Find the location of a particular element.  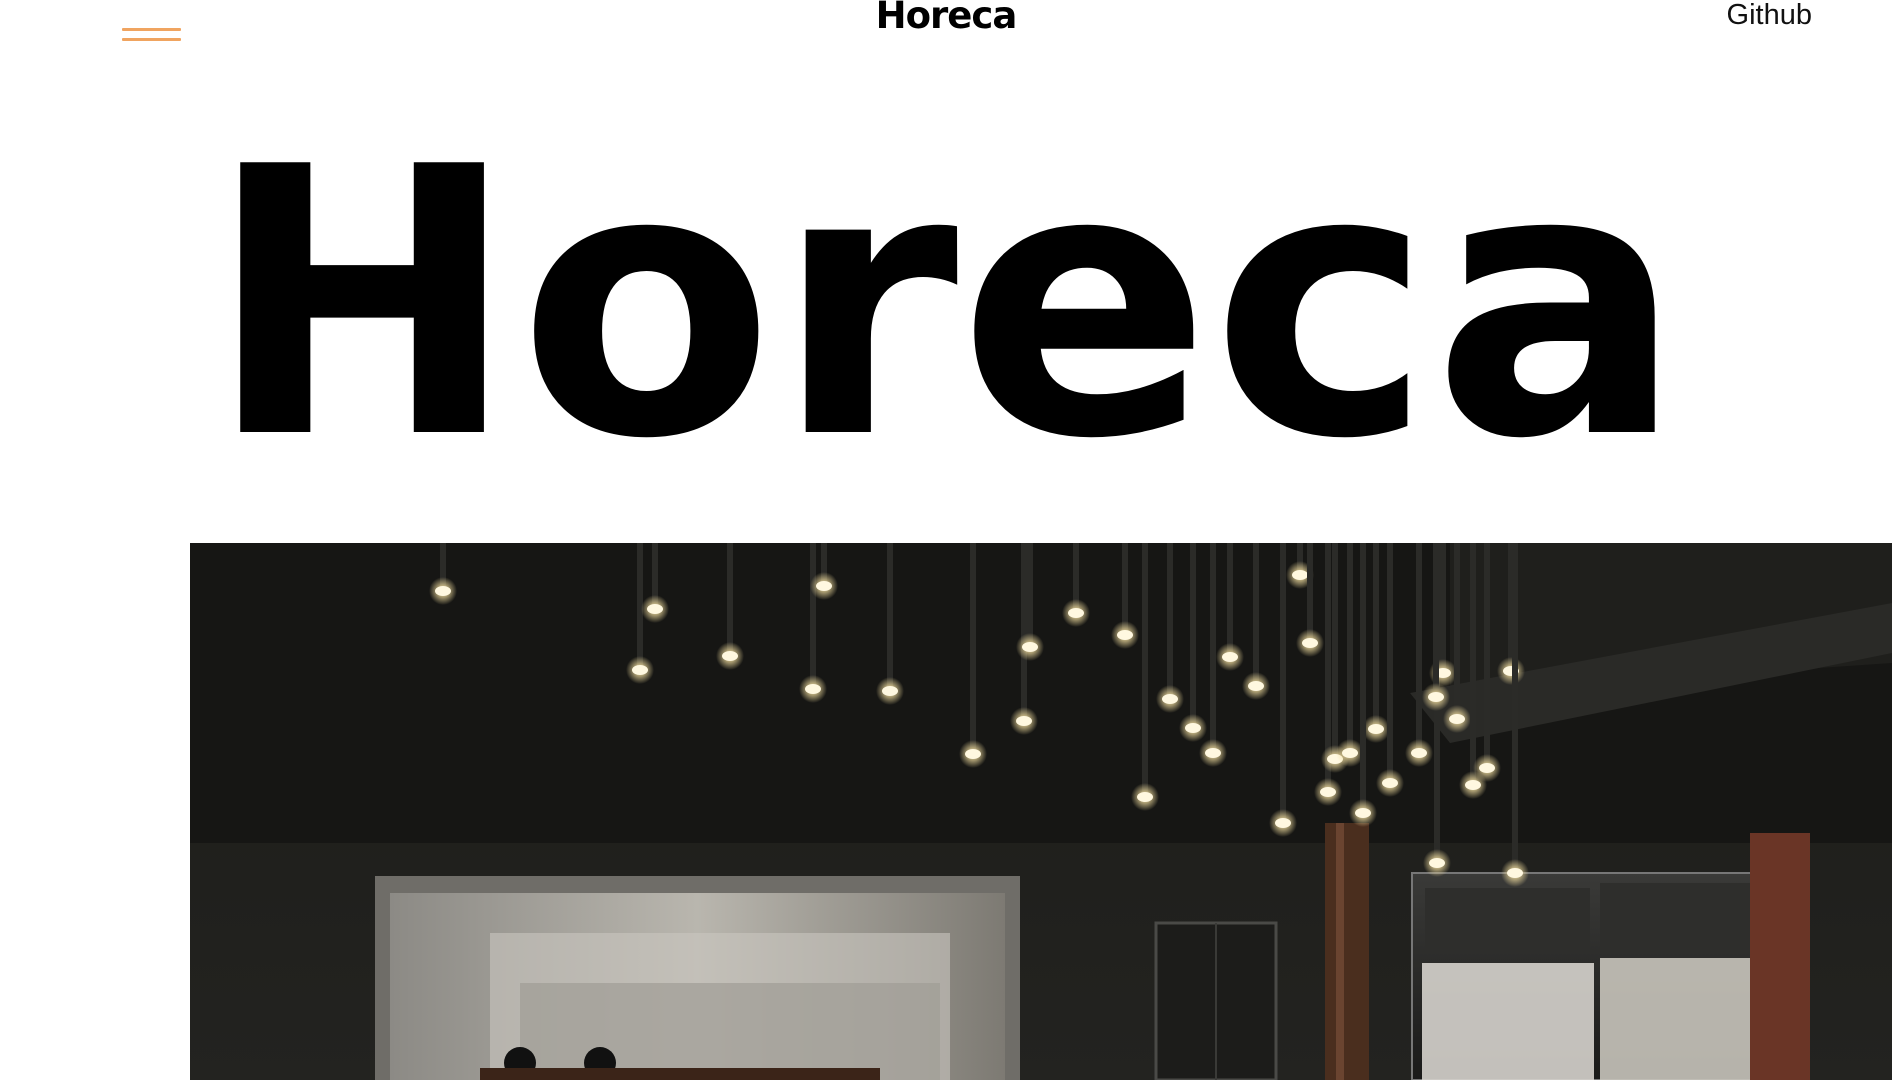

github-link: Github is located at coordinates (1769, 16).